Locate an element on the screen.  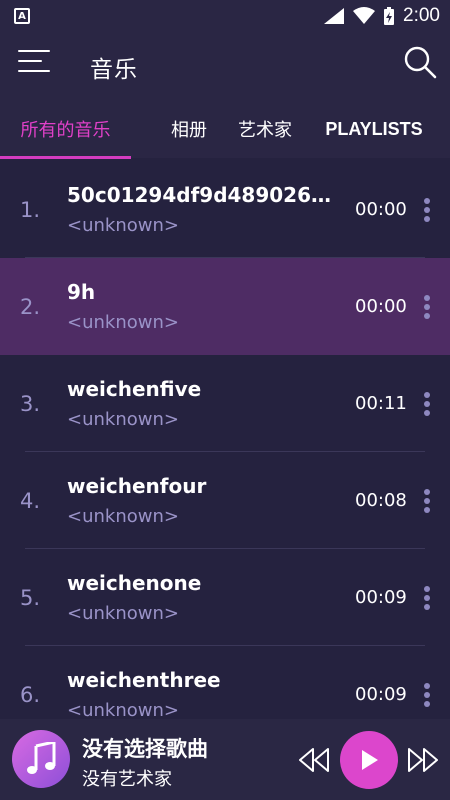
music-note-icon is located at coordinates (41, 758).